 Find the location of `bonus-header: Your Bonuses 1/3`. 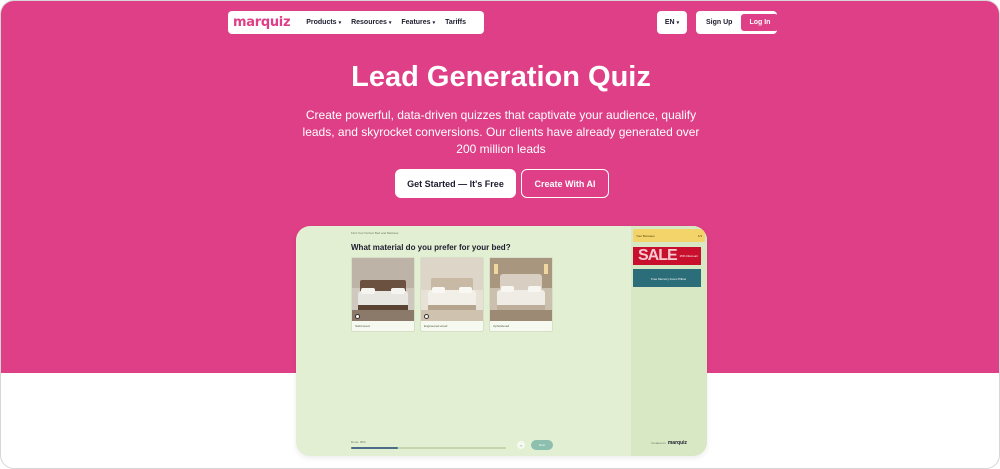

bonus-header: Your Bonuses 1/3 is located at coordinates (669, 235).